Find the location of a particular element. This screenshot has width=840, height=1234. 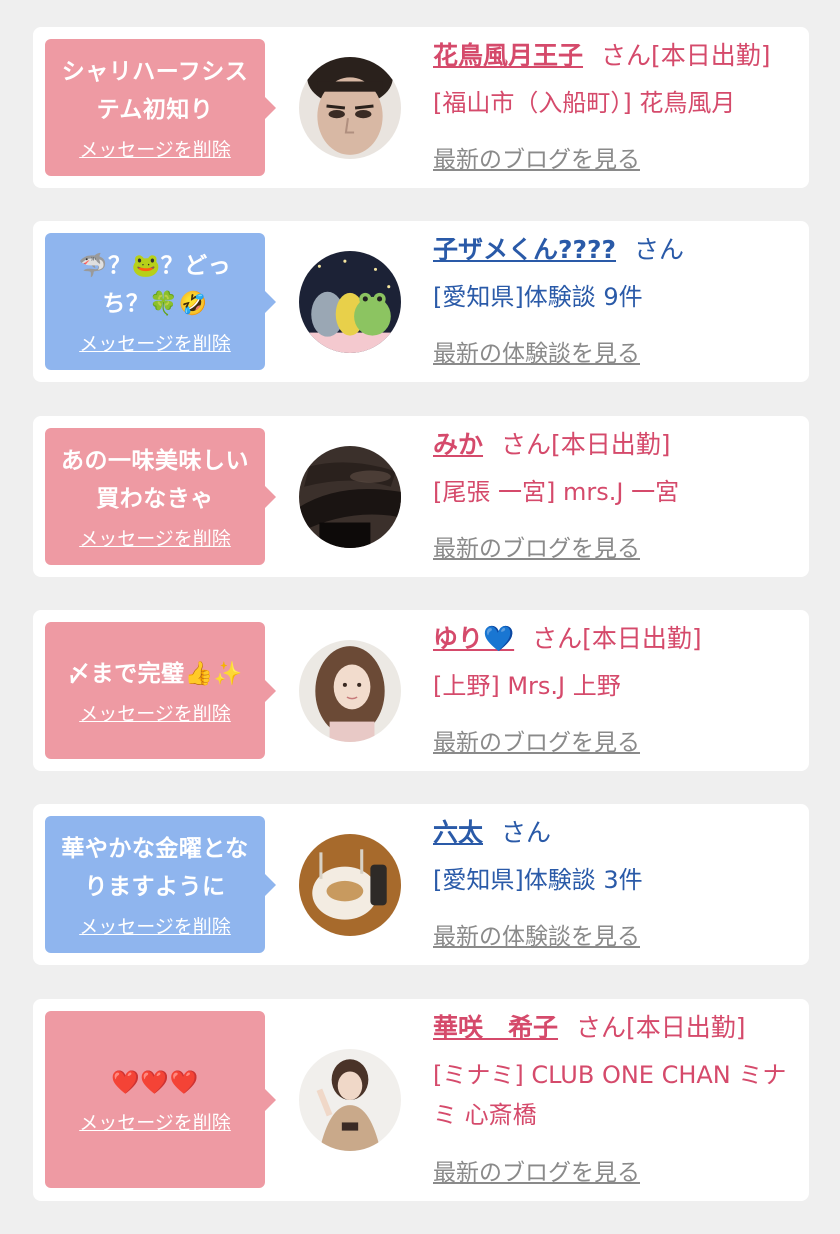

message-bubble: 〆まで完璧👍✨ メッセージを削除 is located at coordinates (160, 690).